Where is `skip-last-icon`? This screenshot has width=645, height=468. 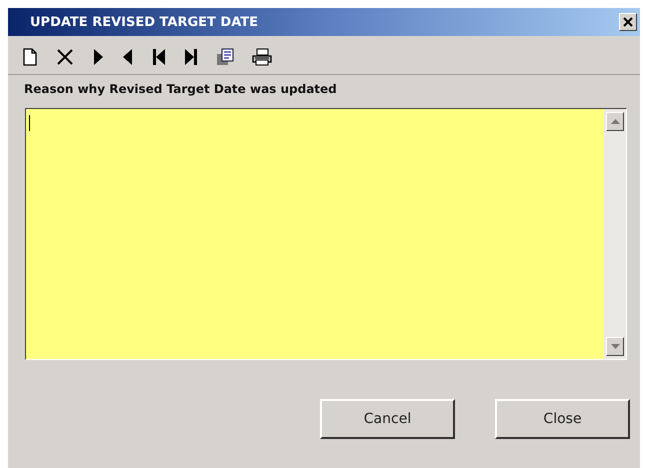
skip-last-icon is located at coordinates (191, 57).